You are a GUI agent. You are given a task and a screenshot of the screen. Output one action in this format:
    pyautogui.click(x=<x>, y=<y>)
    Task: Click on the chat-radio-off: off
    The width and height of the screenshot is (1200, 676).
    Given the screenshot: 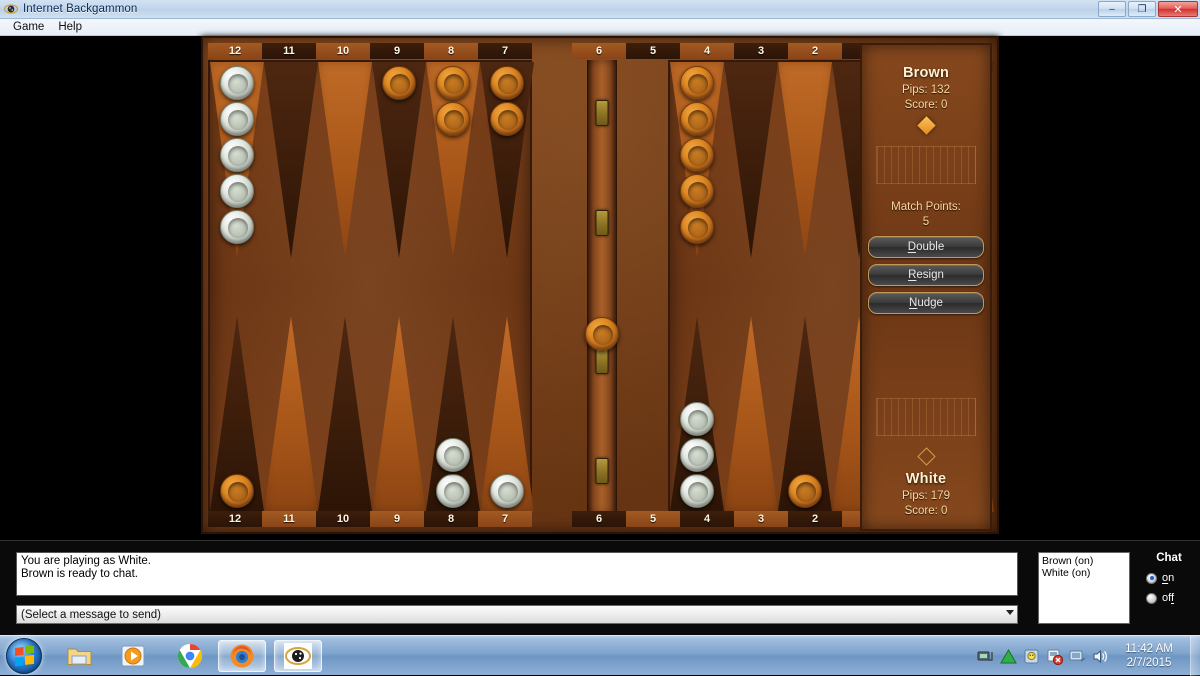 What is the action you would take?
    pyautogui.click(x=1169, y=598)
    